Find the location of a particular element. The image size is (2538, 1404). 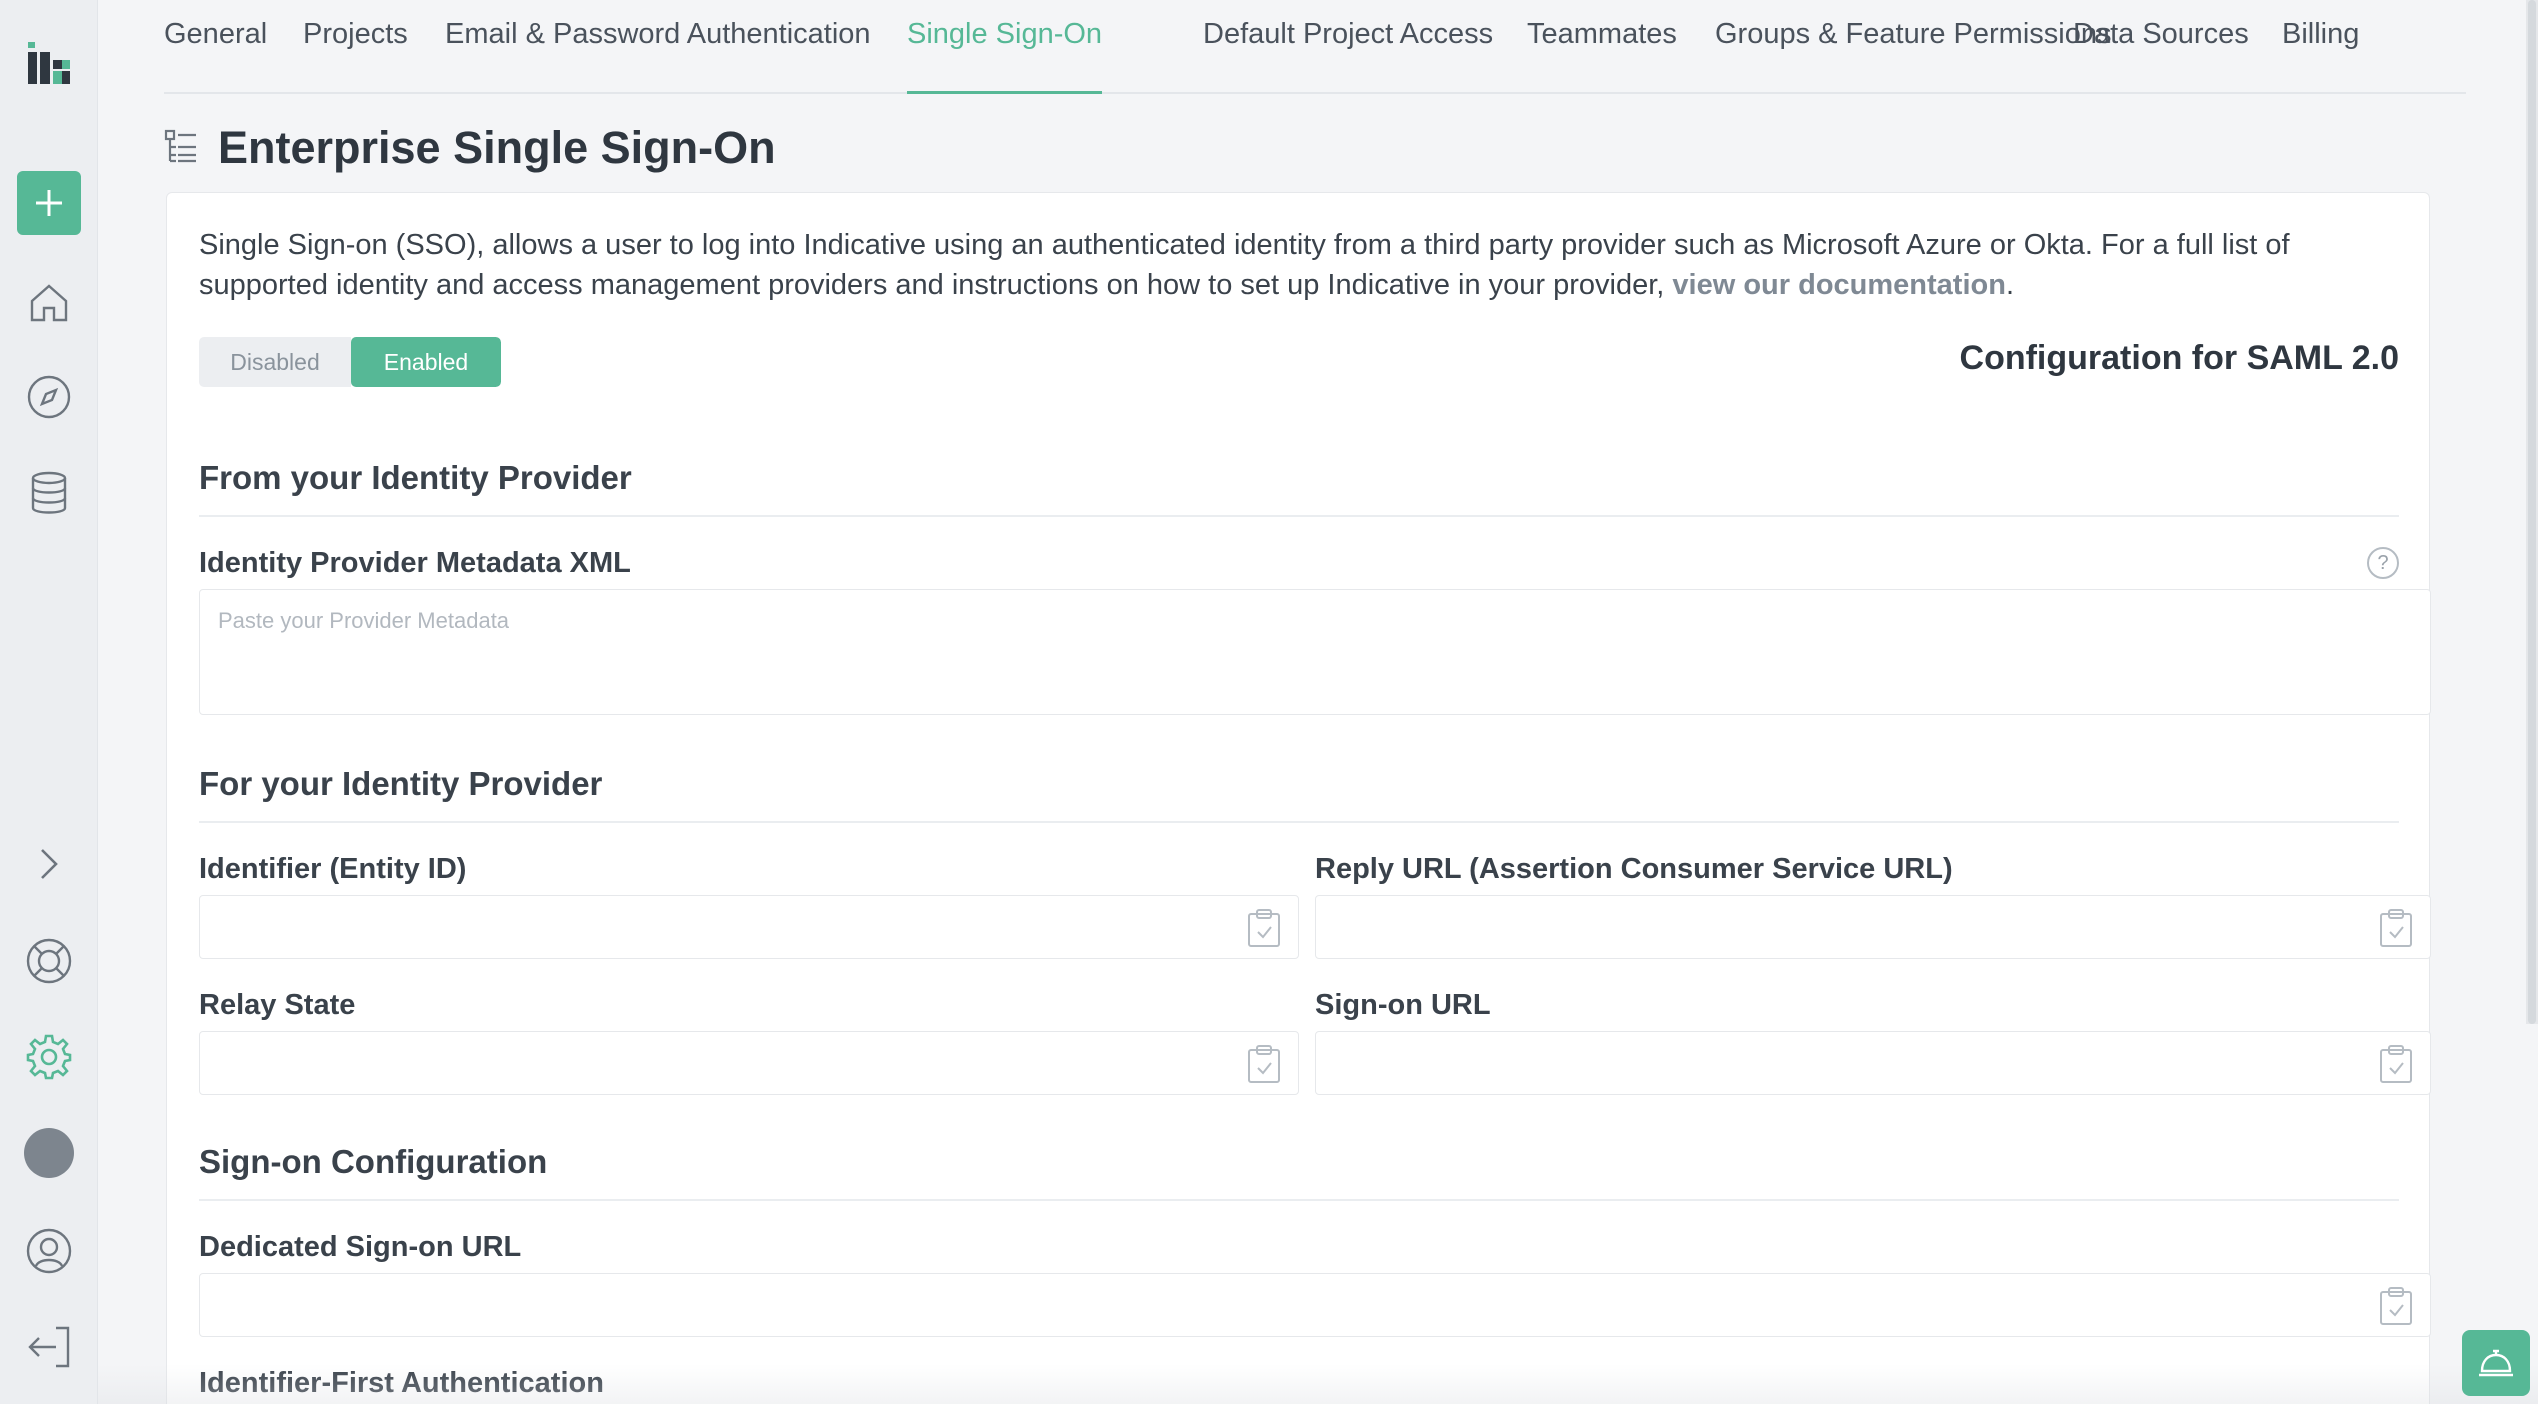

help-lifebuoy-icon is located at coordinates (49, 961).